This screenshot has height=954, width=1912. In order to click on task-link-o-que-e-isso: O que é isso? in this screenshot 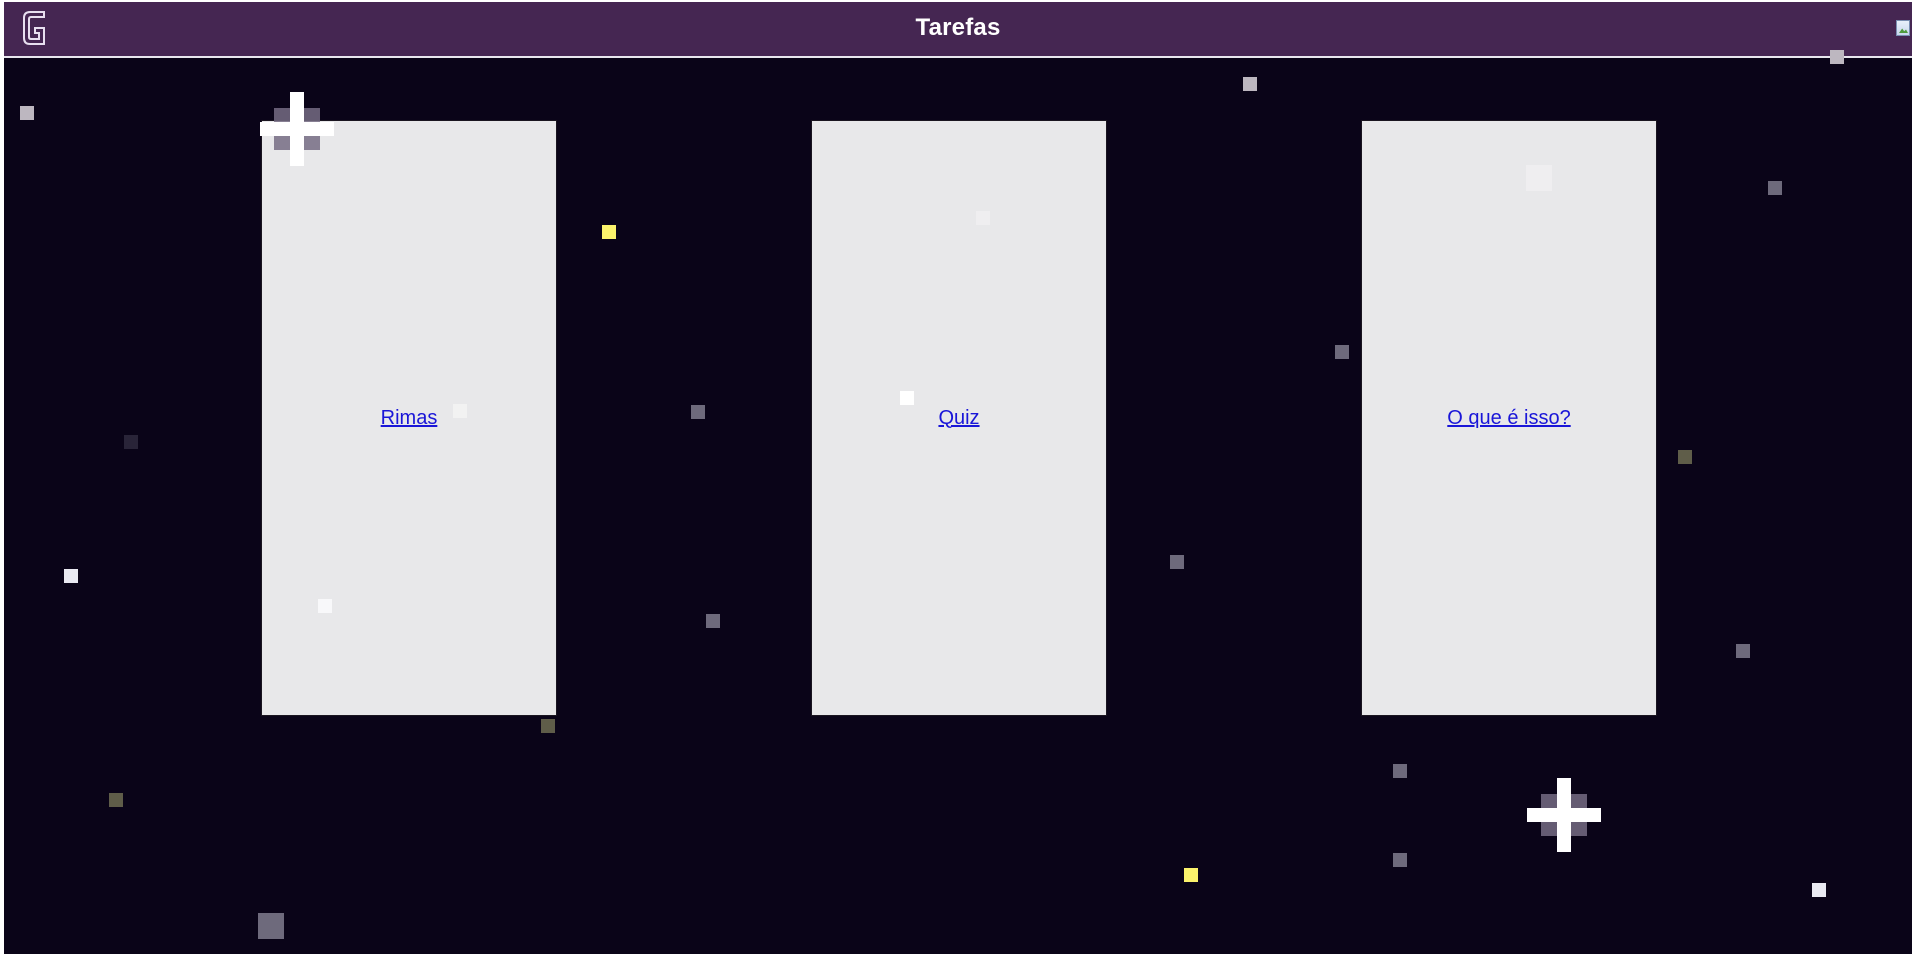, I will do `click(1508, 418)`.